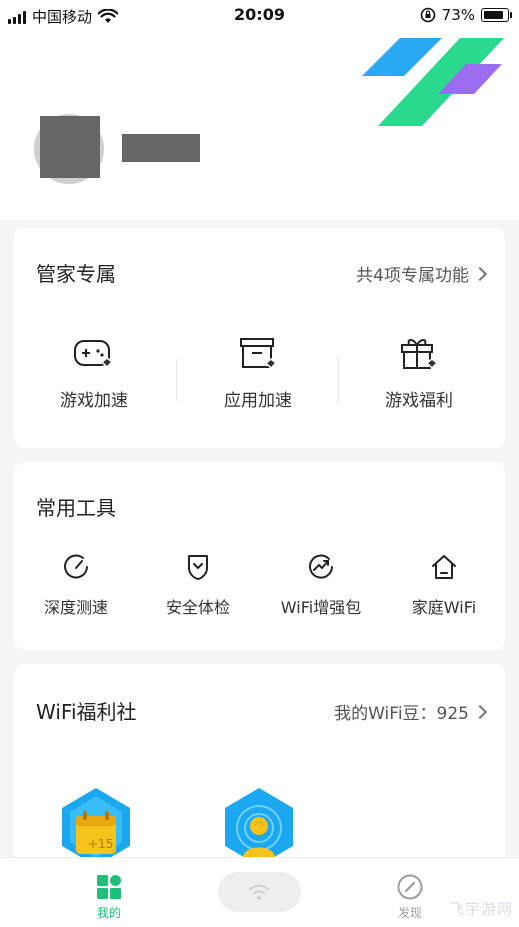 The image size is (519, 927). I want to click on tools-card-title: 常用工具, so click(76, 508).